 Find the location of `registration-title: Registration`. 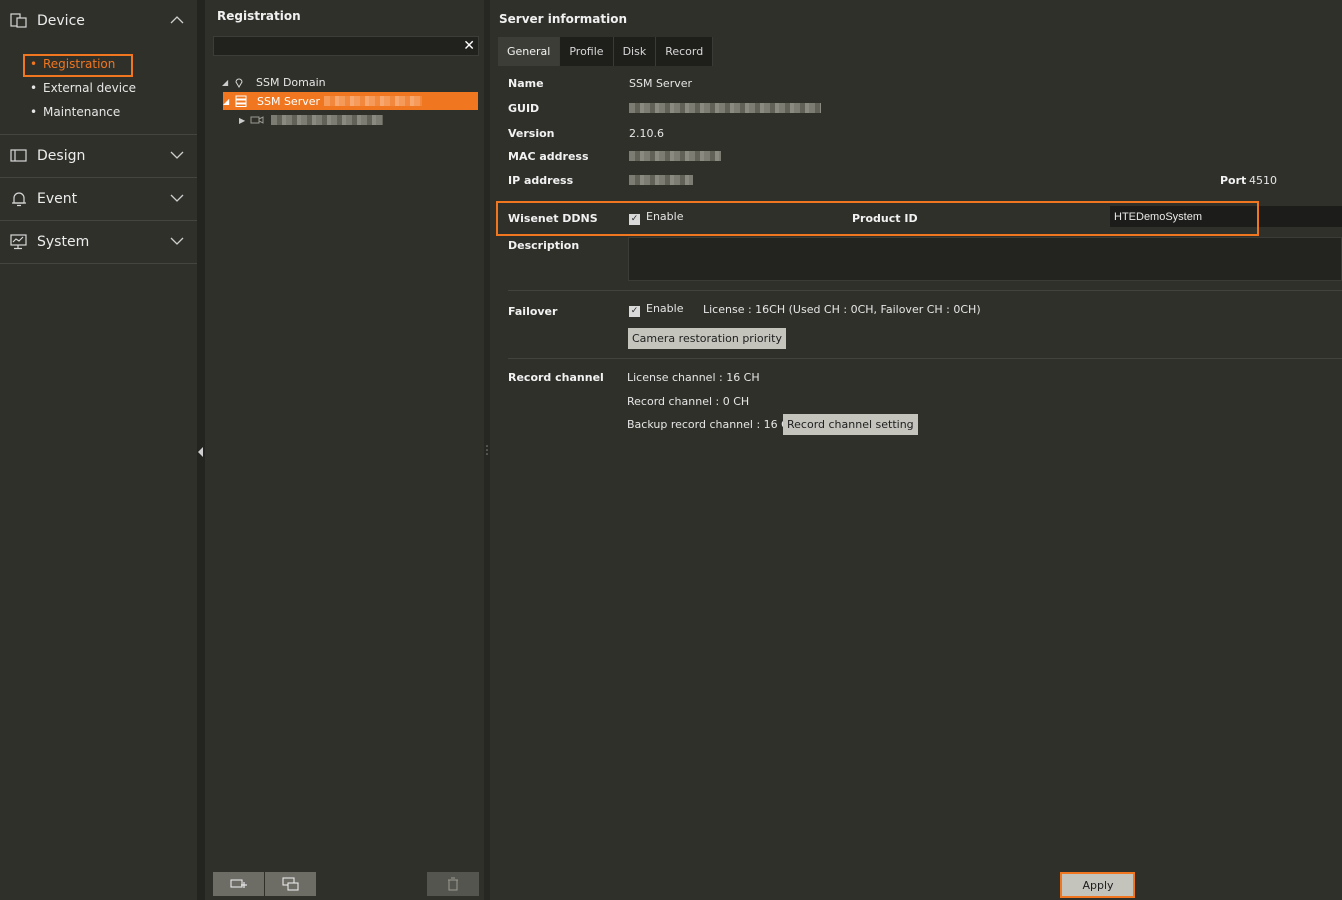

registration-title: Registration is located at coordinates (259, 16).